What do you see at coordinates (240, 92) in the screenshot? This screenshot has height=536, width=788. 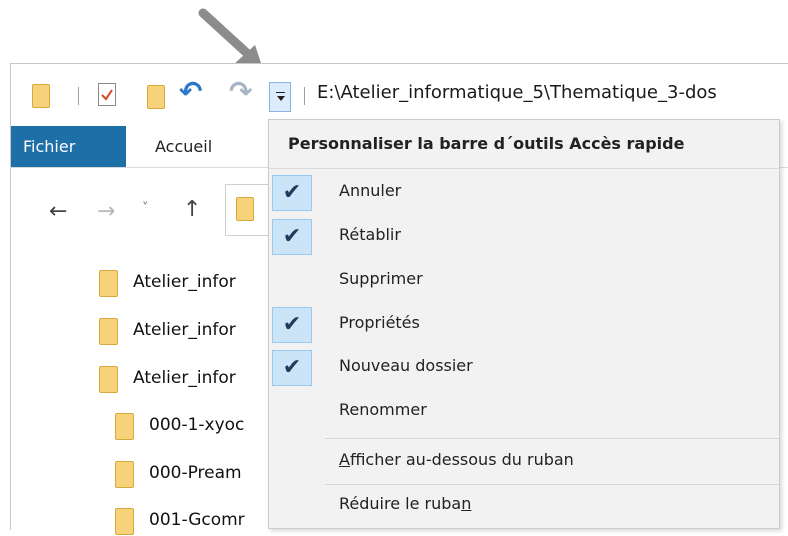 I see `redo-icon: ↷` at bounding box center [240, 92].